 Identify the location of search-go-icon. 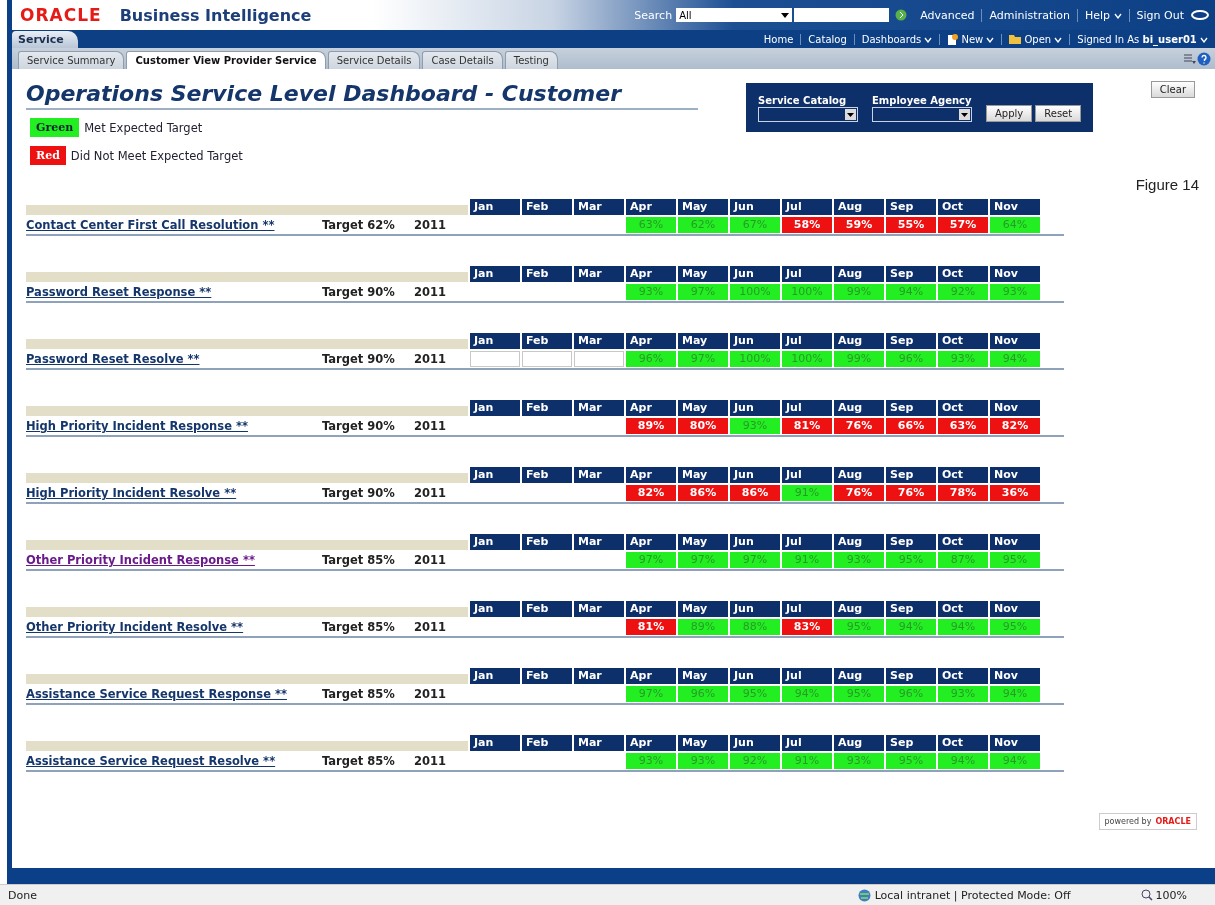
(901, 15).